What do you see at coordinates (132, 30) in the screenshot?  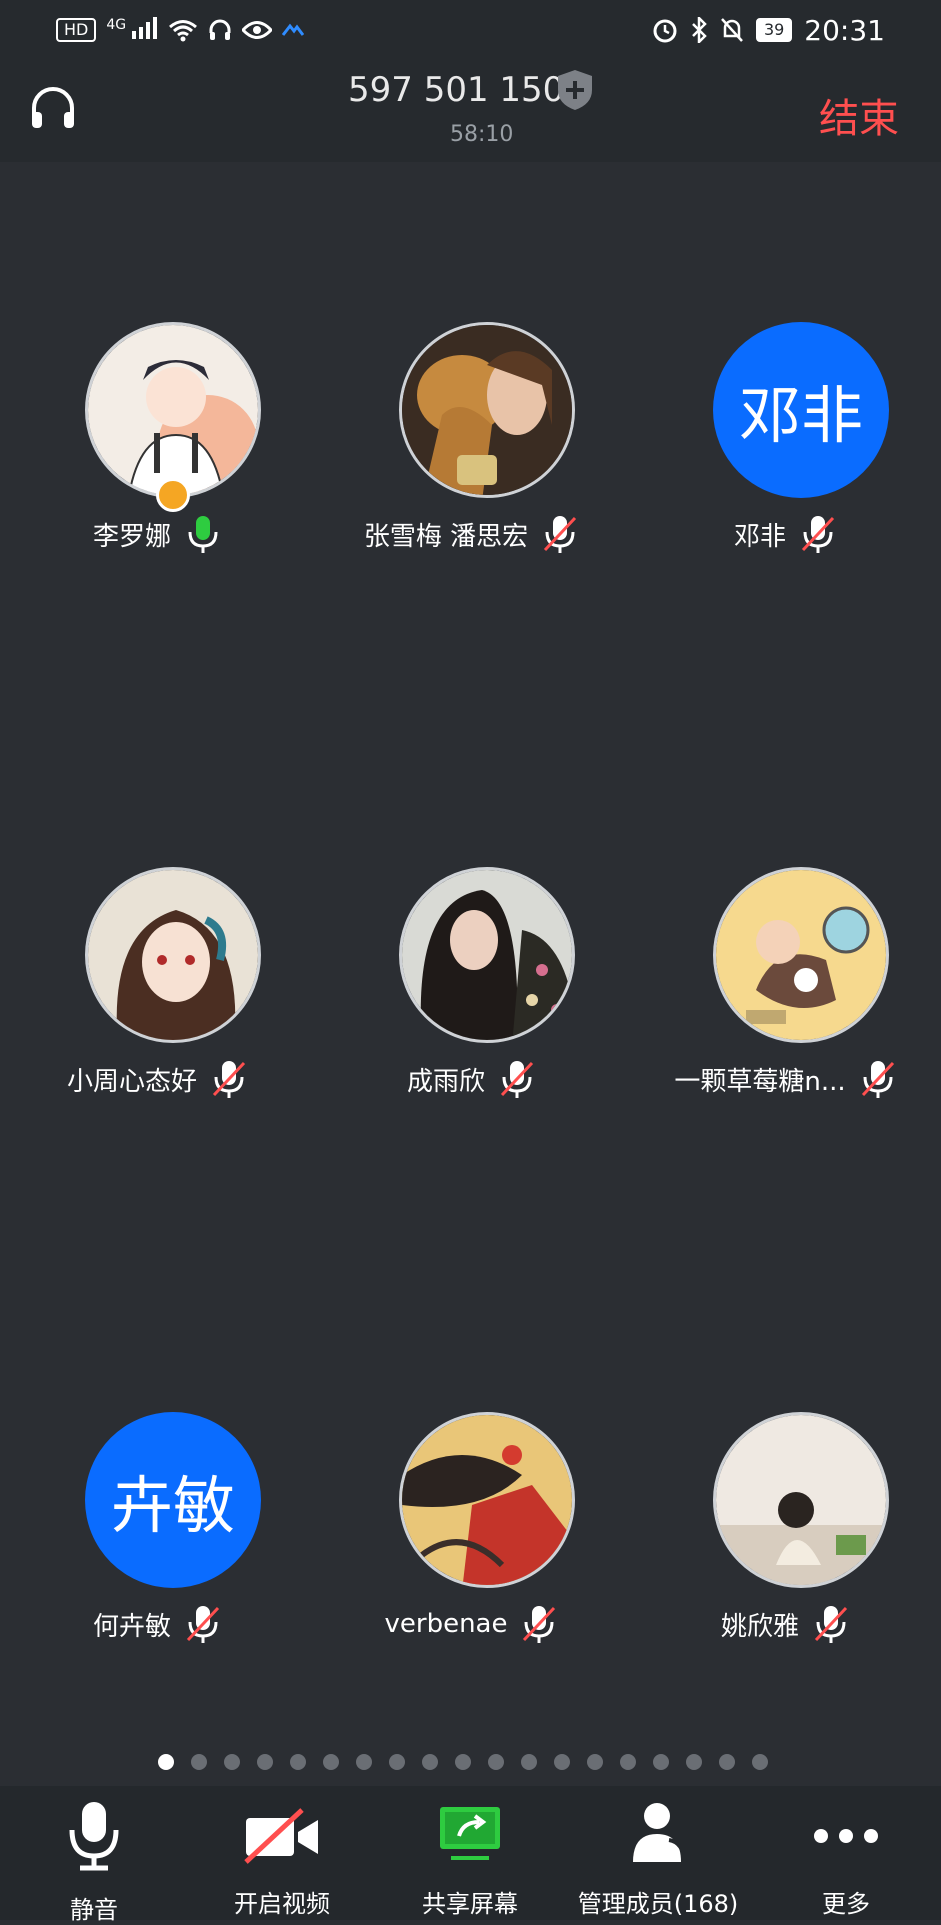 I see `4g-signal-icon: 4G` at bounding box center [132, 30].